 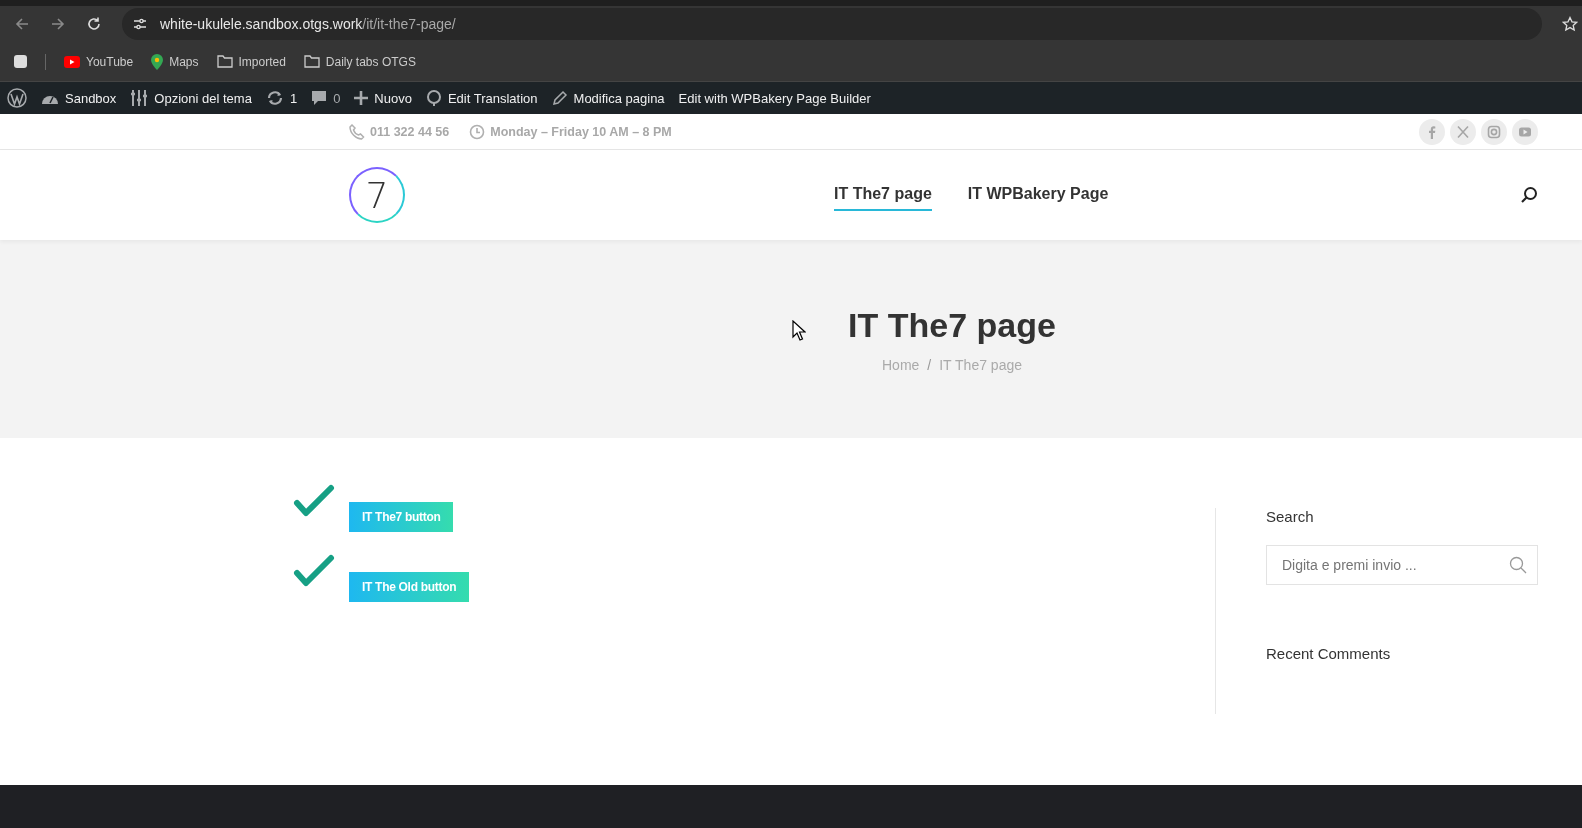 What do you see at coordinates (952, 325) in the screenshot?
I see `page-title: IT The7 page` at bounding box center [952, 325].